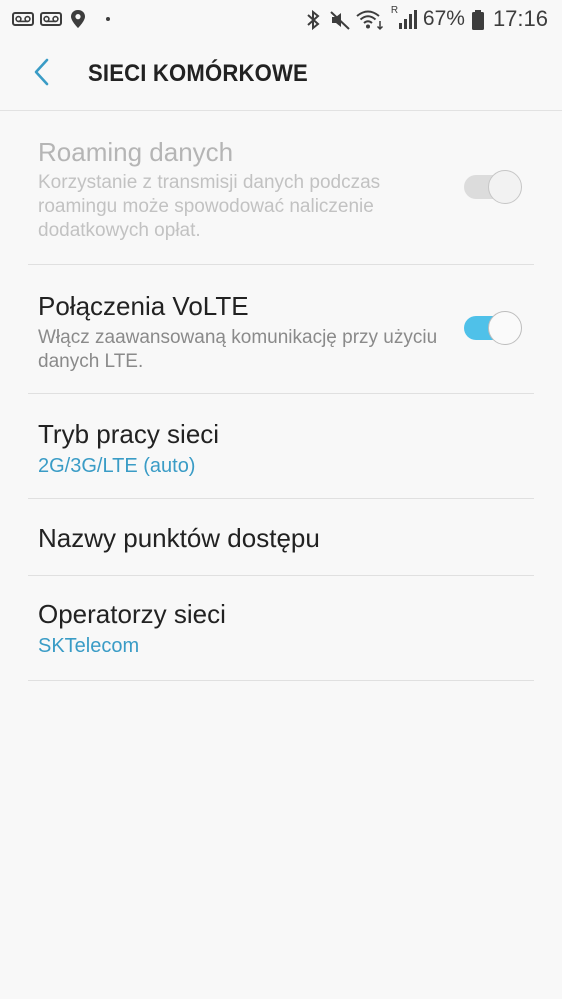  I want to click on data-roaming-toggle, so click(492, 187).